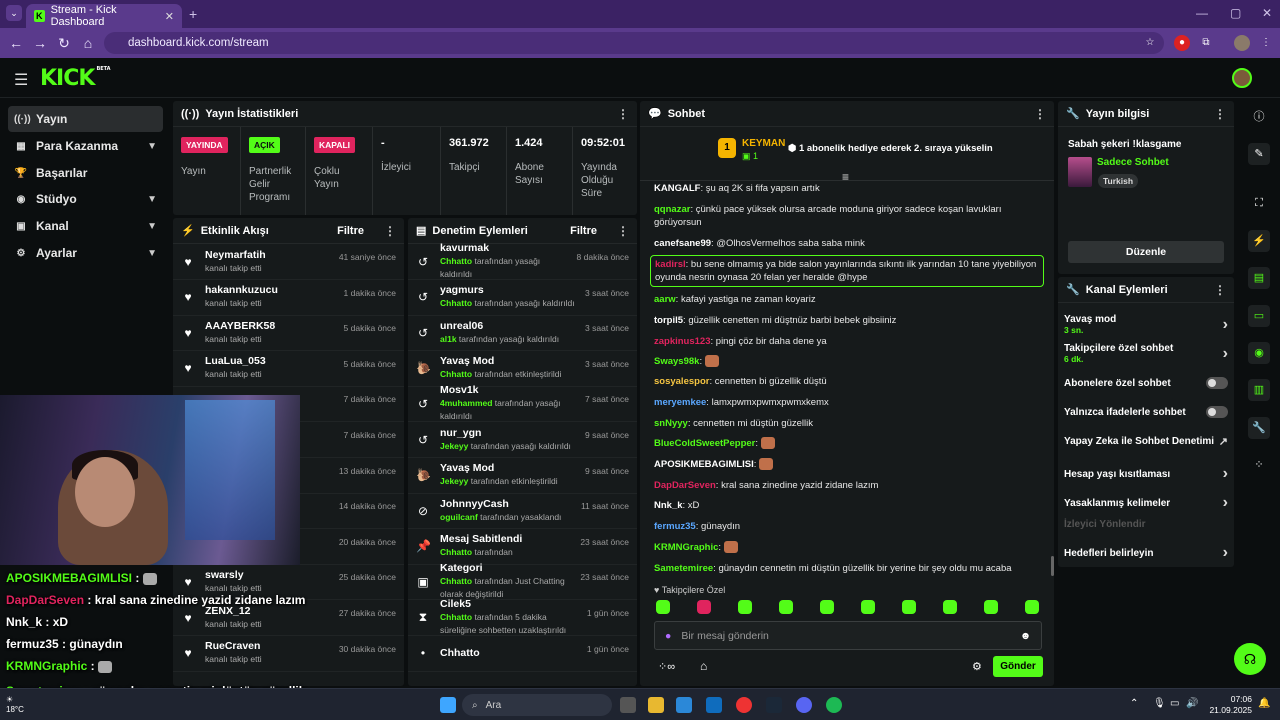 The width and height of the screenshot is (1280, 720). What do you see at coordinates (21, 80) in the screenshot?
I see `hamburger-menu-icon: ☰` at bounding box center [21, 80].